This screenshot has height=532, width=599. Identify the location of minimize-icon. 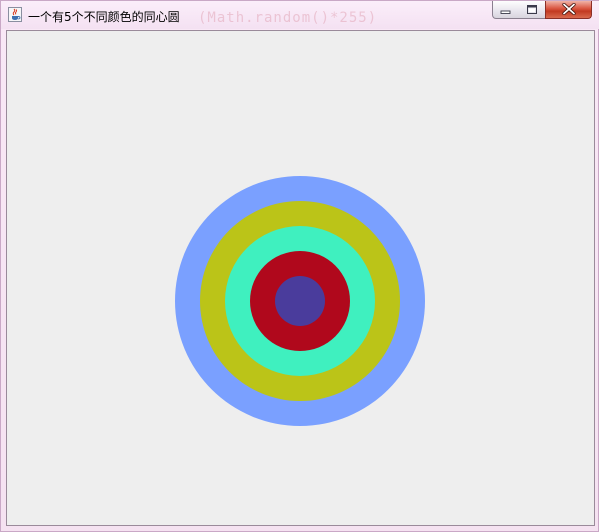
(506, 9).